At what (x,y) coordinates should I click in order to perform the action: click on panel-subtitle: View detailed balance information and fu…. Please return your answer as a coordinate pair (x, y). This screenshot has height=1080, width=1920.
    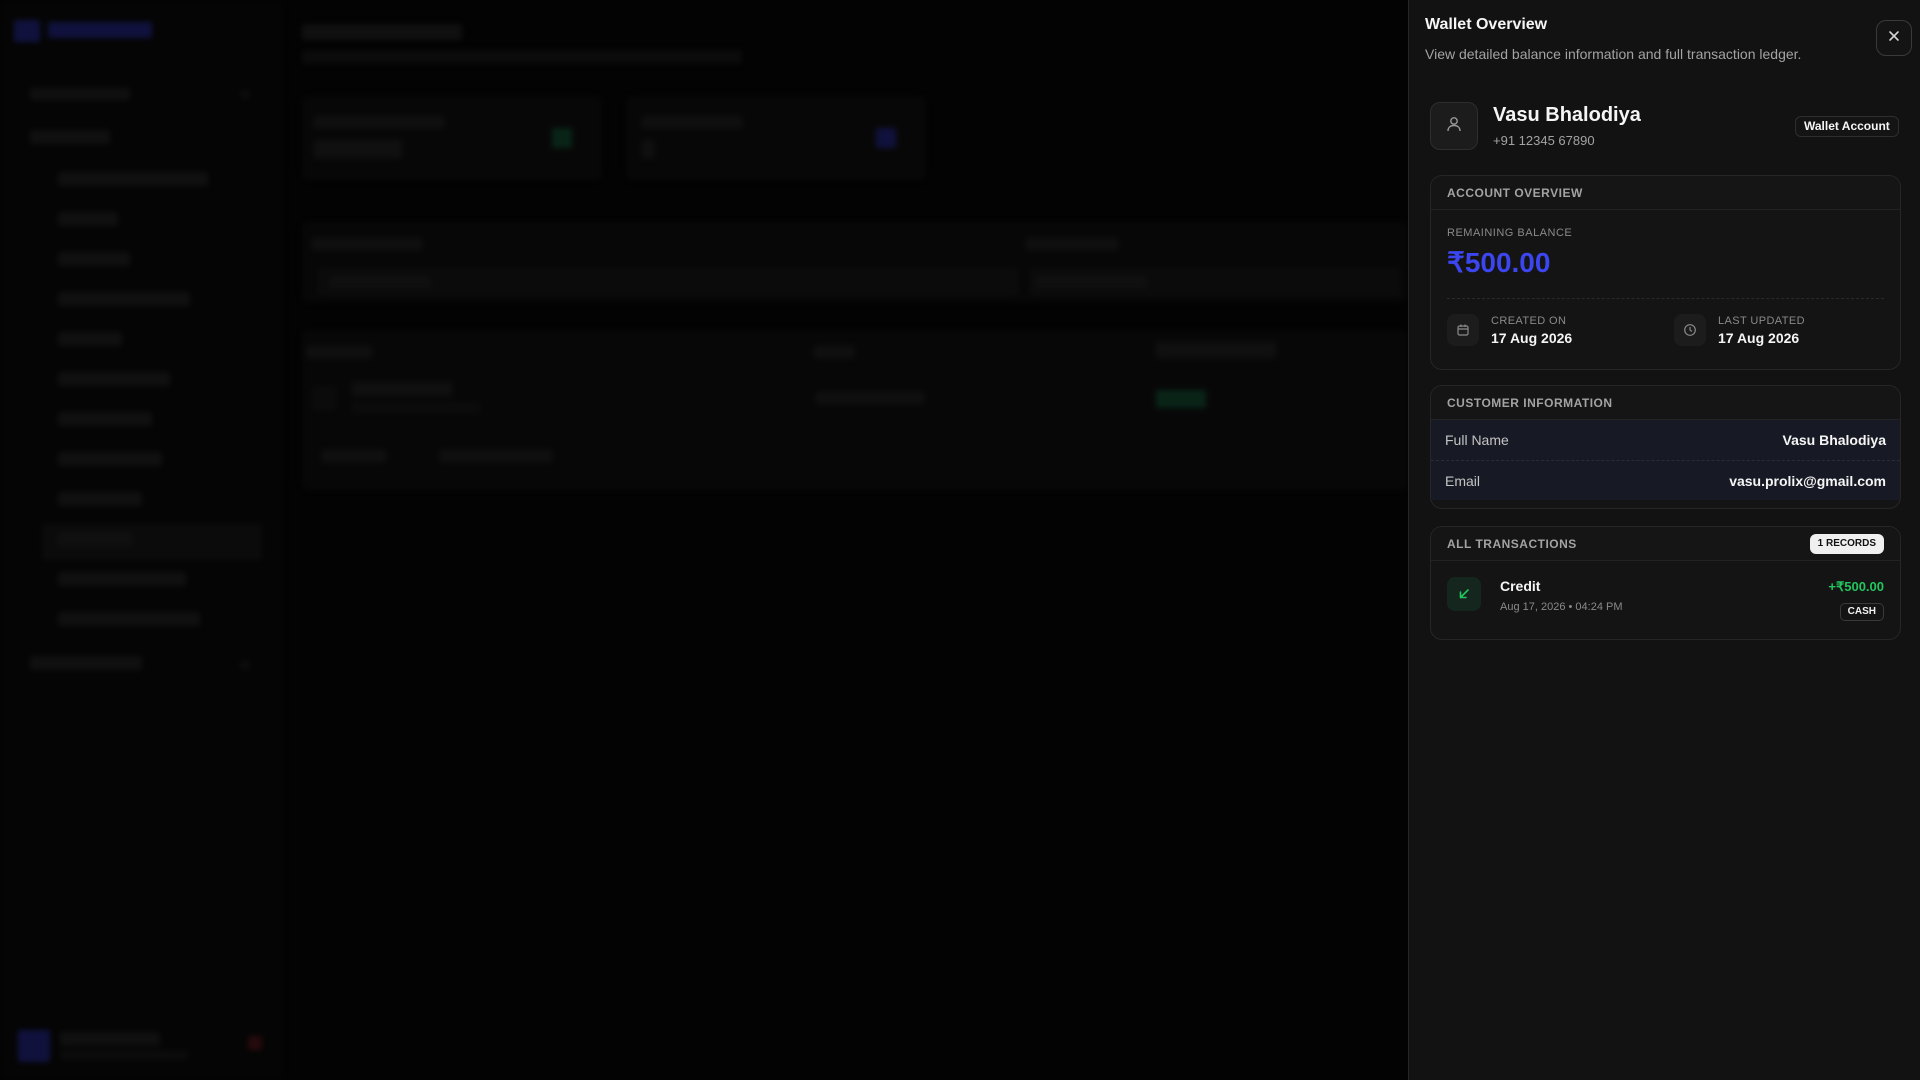
    Looking at the image, I should click on (1613, 54).